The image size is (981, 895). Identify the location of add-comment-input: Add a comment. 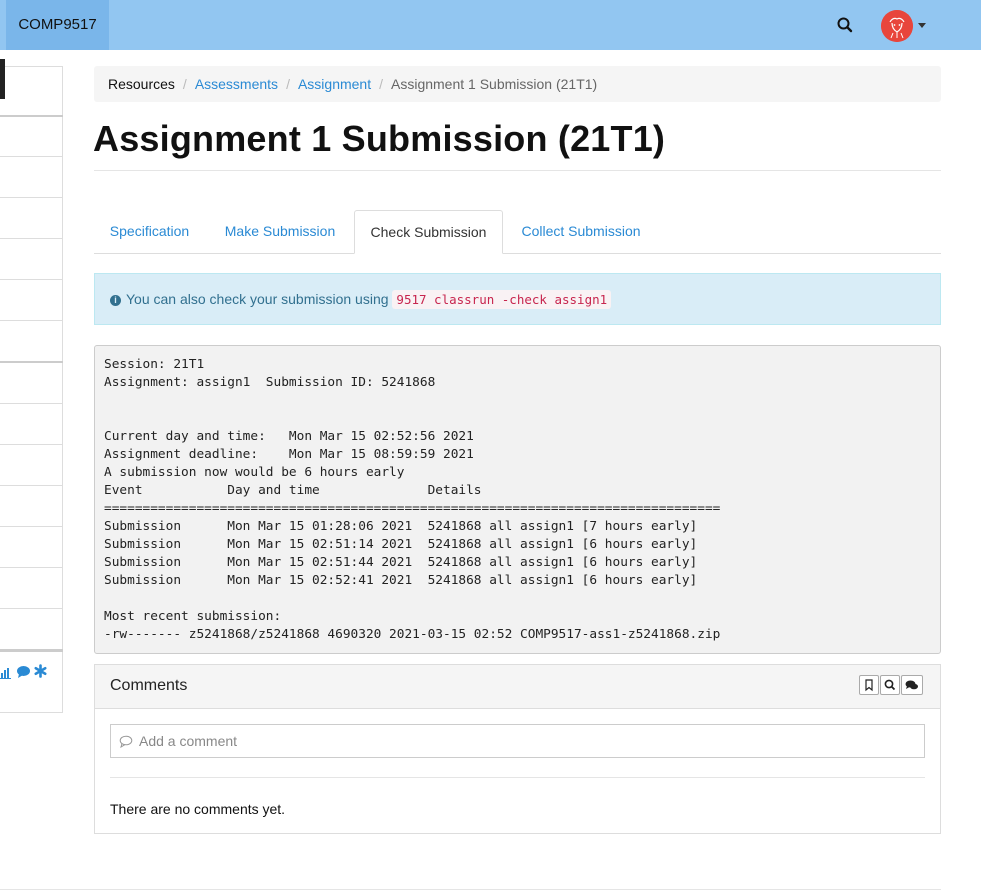
(517, 741).